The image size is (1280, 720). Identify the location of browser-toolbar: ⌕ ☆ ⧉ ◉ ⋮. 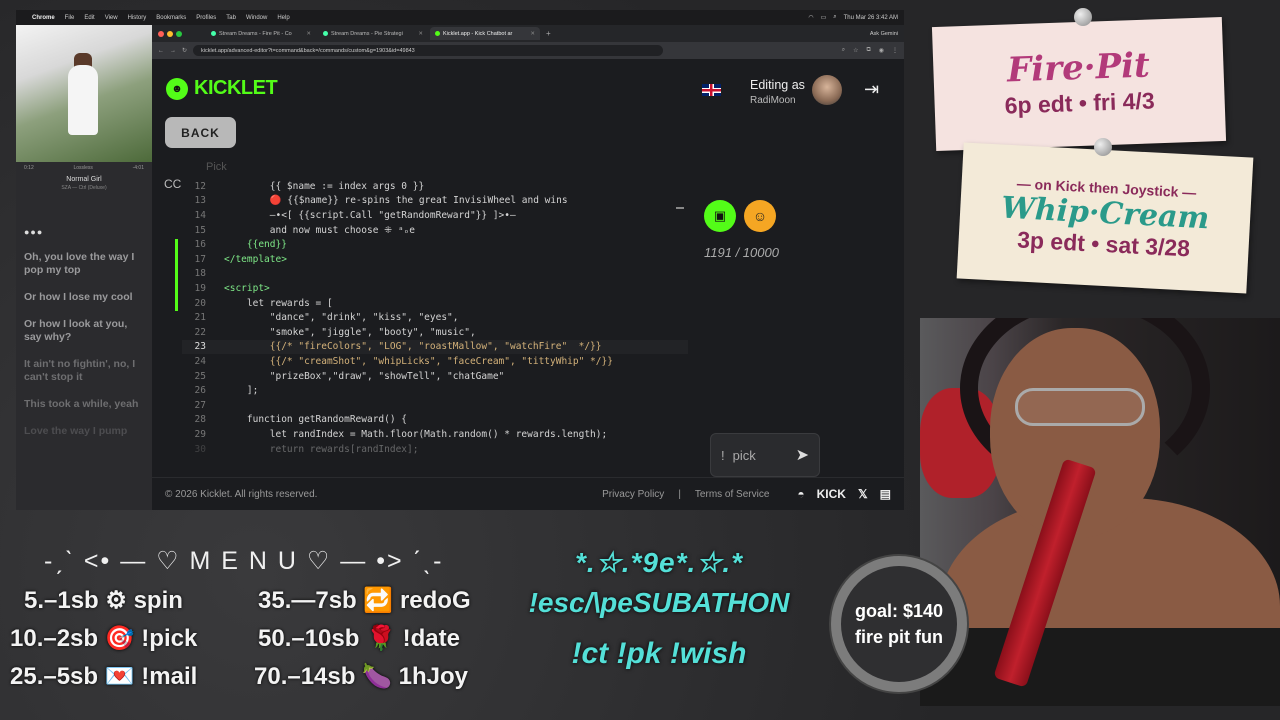
(870, 50).